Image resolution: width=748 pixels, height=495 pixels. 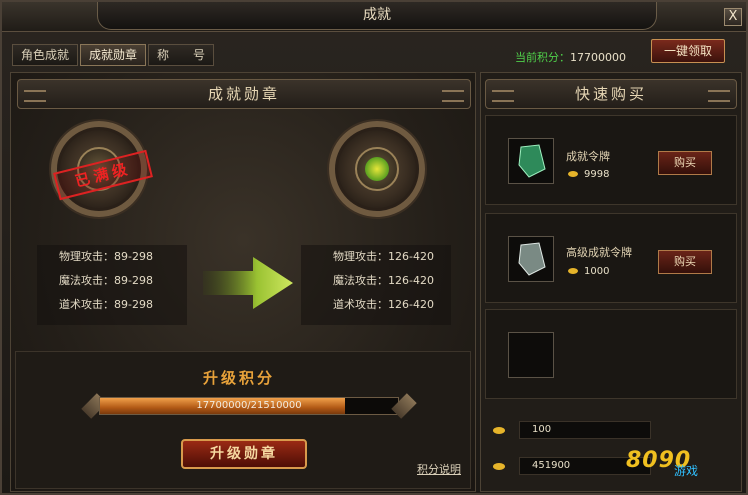 I want to click on stat-row: 道术攻击：126-420, so click(x=376, y=305).